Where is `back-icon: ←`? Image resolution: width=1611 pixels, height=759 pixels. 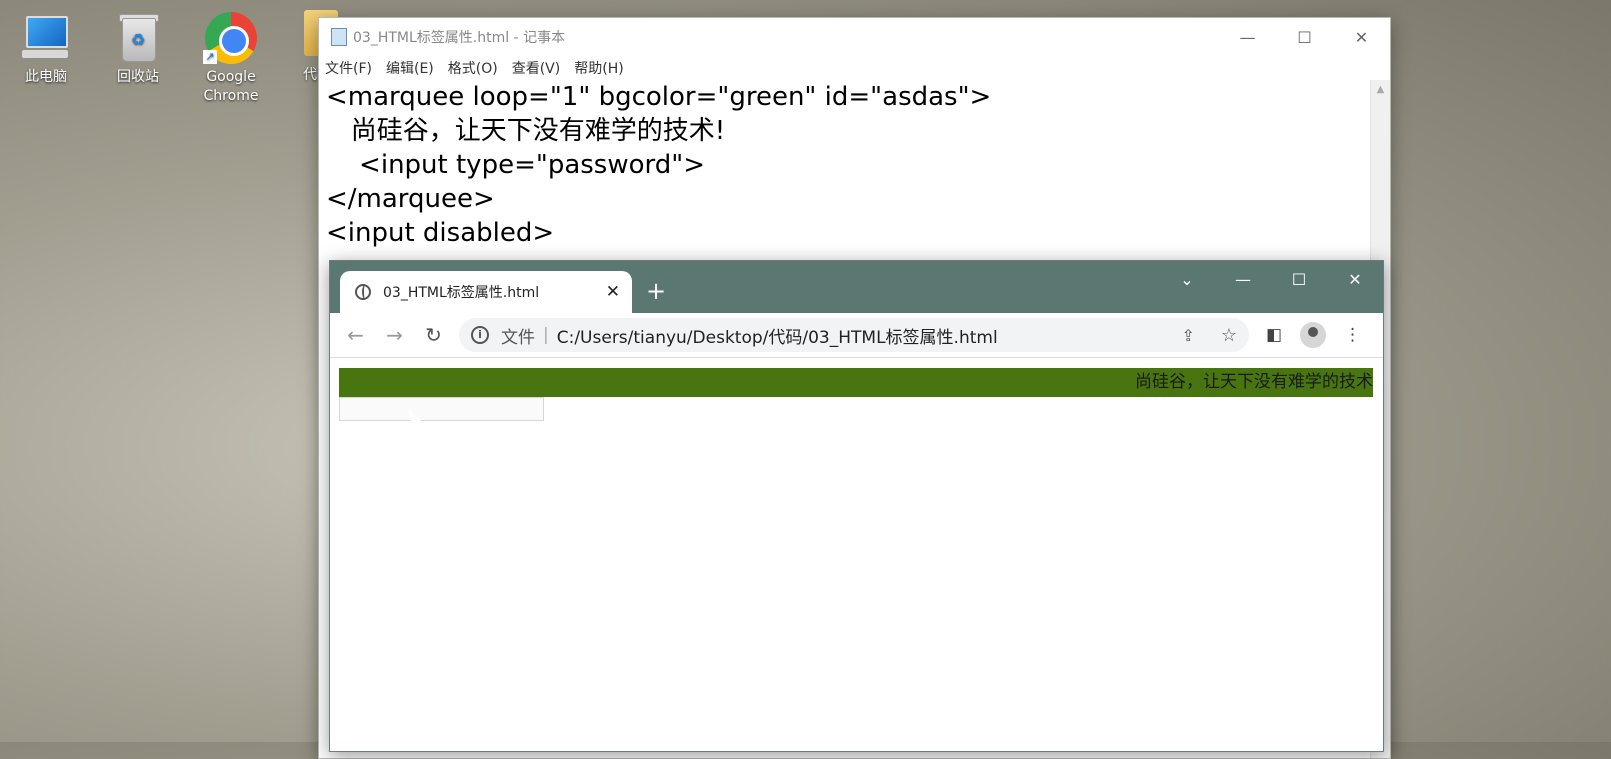 back-icon: ← is located at coordinates (355, 335).